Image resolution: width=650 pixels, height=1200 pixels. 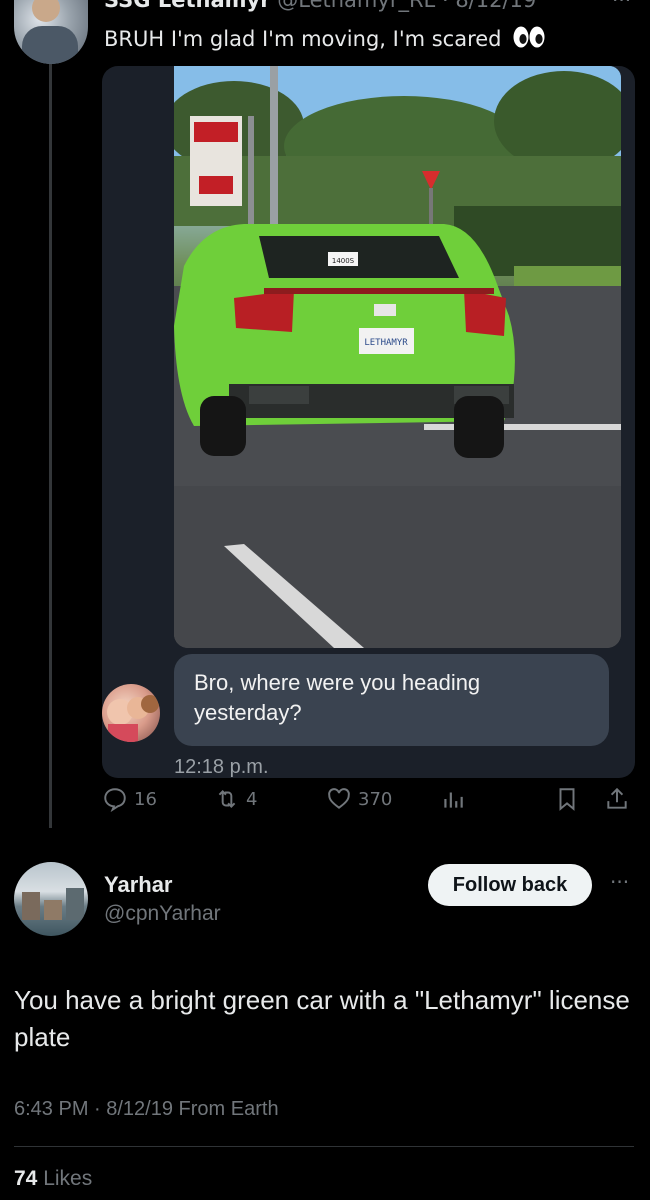 What do you see at coordinates (386, 343) in the screenshot?
I see `license-plate-text: LETHAMYR` at bounding box center [386, 343].